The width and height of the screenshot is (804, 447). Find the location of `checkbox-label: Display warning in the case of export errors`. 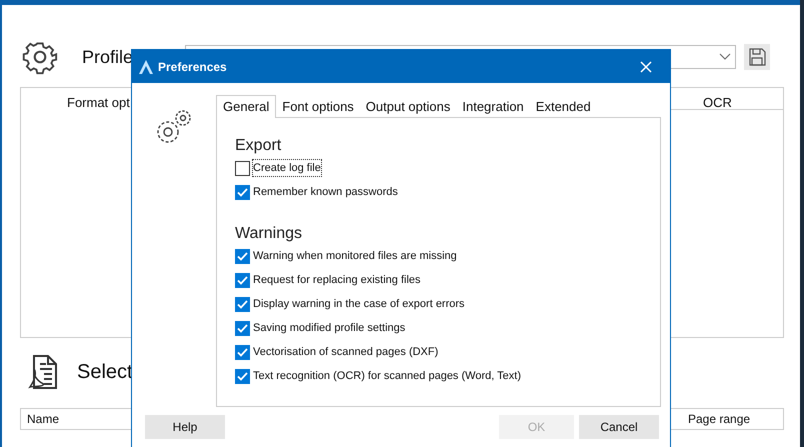

checkbox-label: Display warning in the case of export errors is located at coordinates (359, 304).